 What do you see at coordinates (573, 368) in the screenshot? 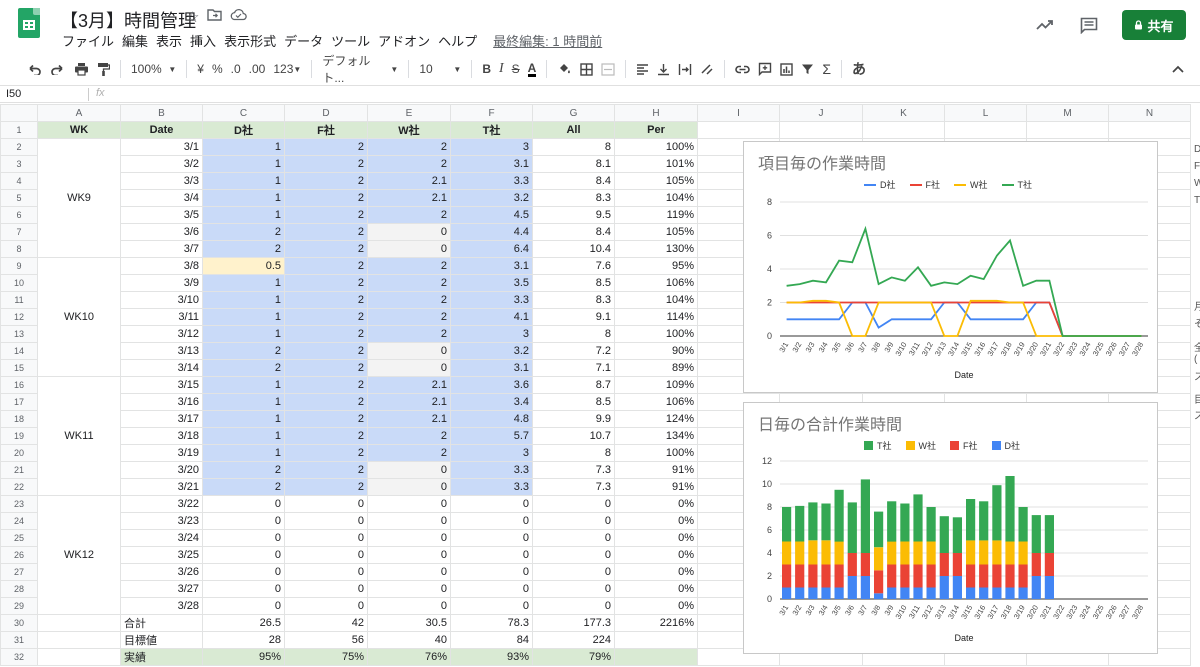
I see `all-cell: 7.1` at bounding box center [573, 368].